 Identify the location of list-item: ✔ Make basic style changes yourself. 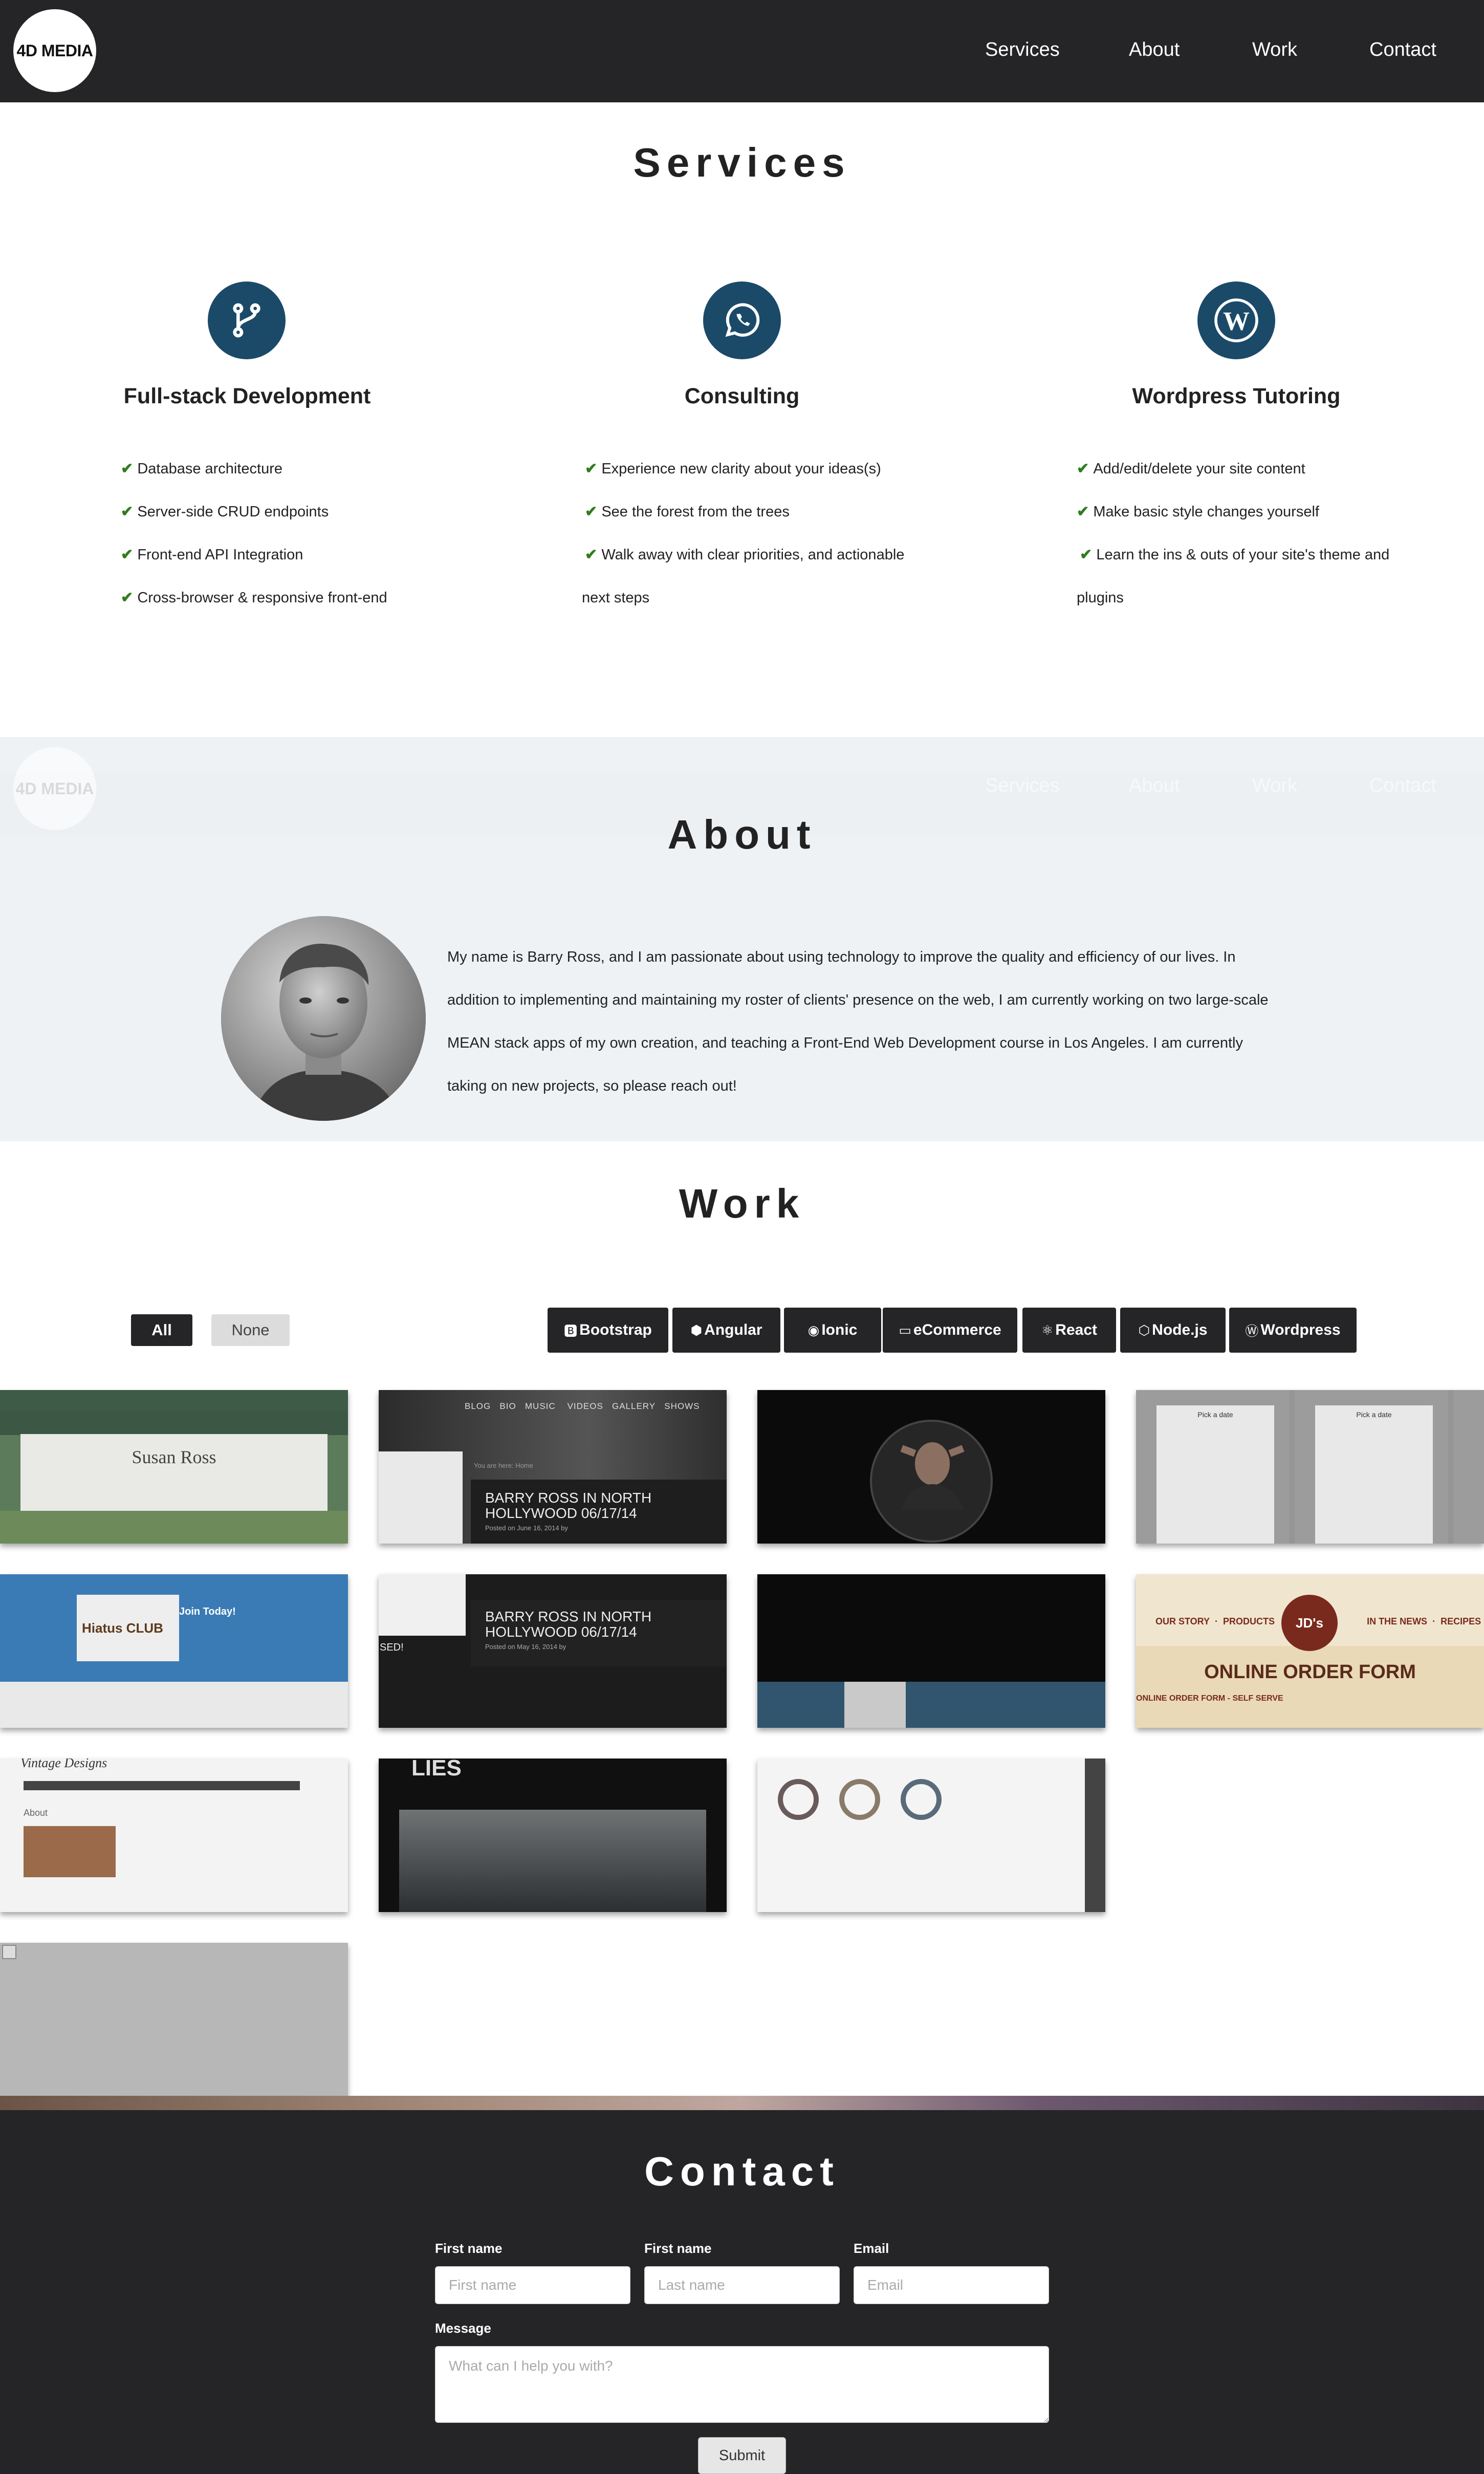
(1198, 512).